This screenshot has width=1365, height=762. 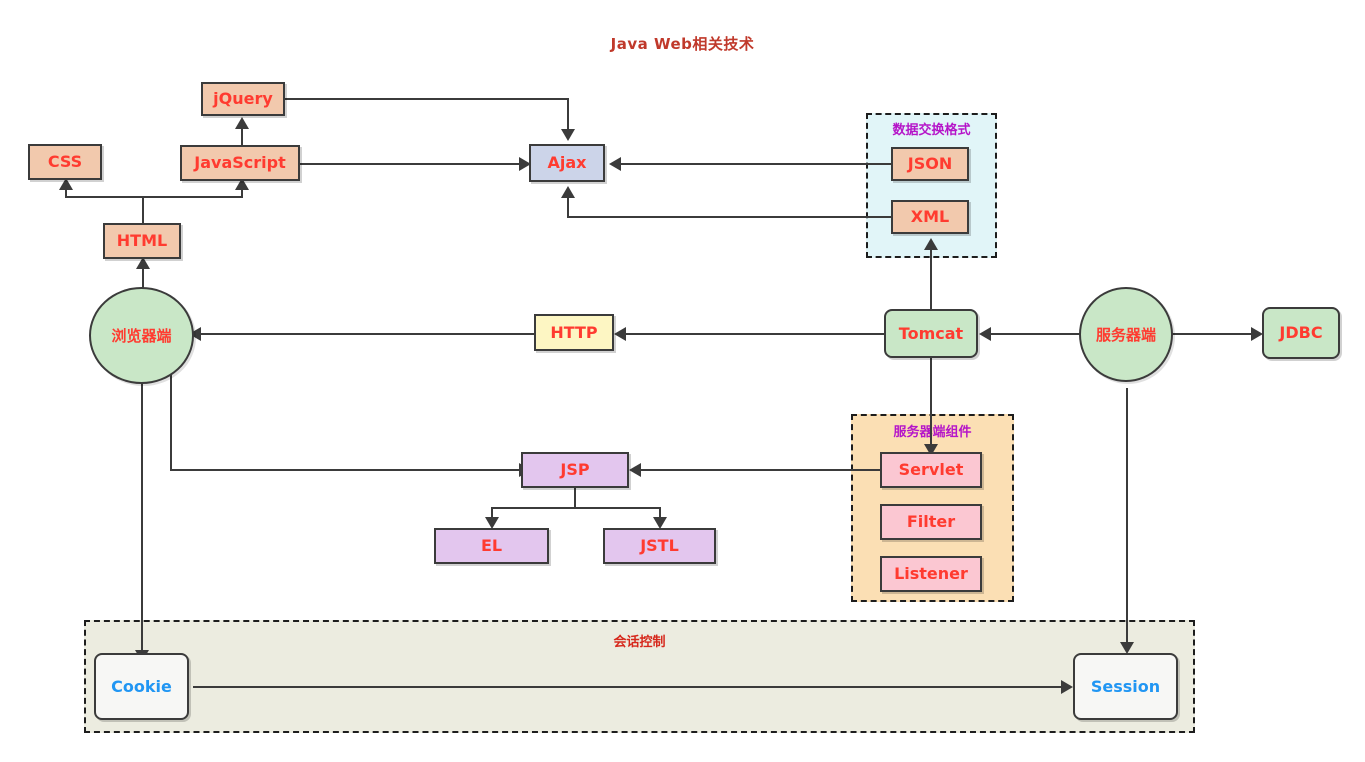 I want to click on node-browser-label: 浏览器端, so click(x=141, y=336).